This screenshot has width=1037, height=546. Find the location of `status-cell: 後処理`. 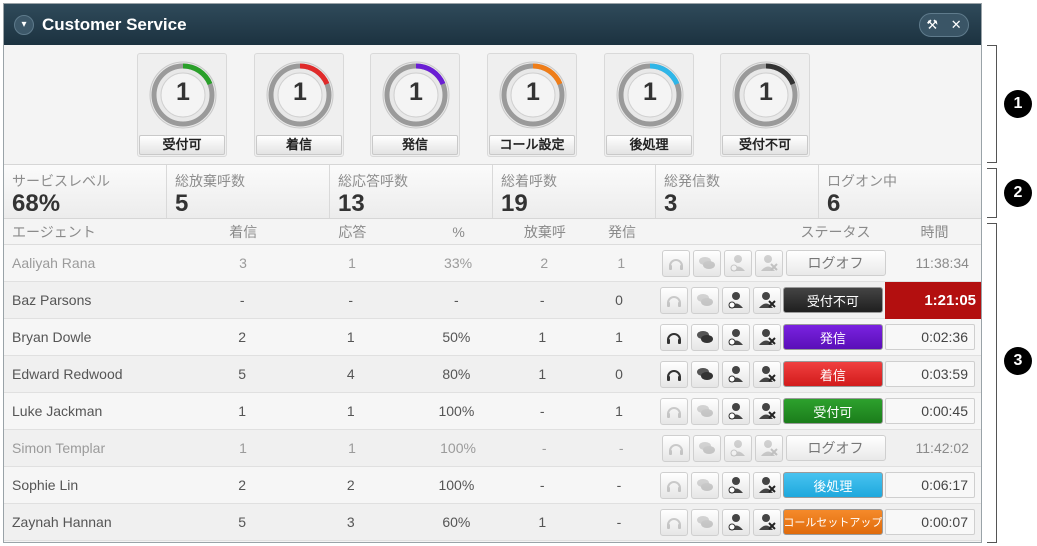

status-cell: 後処理 is located at coordinates (833, 485).